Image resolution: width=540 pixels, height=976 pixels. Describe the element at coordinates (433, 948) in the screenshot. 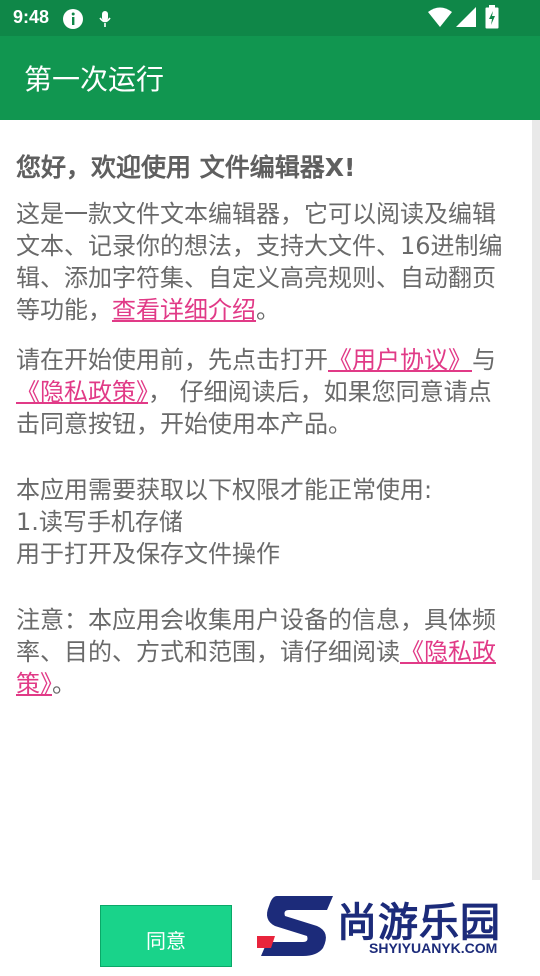

I see `watermark-en-text: SHYIYUANYK.COM` at that location.